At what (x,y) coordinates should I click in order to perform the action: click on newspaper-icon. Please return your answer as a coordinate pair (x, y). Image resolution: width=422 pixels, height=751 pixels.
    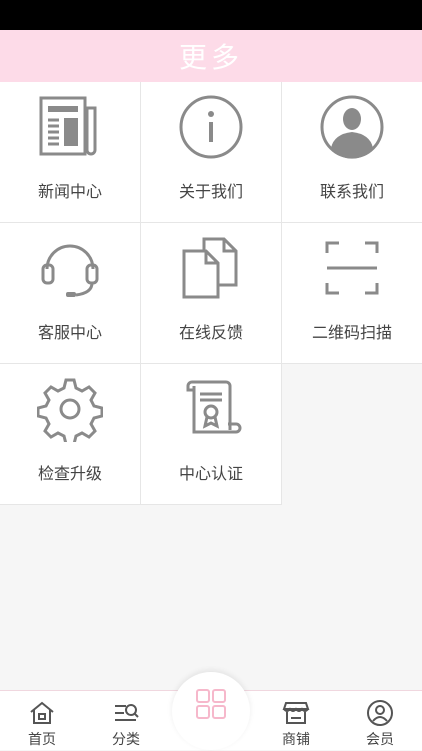
    Looking at the image, I should click on (70, 127).